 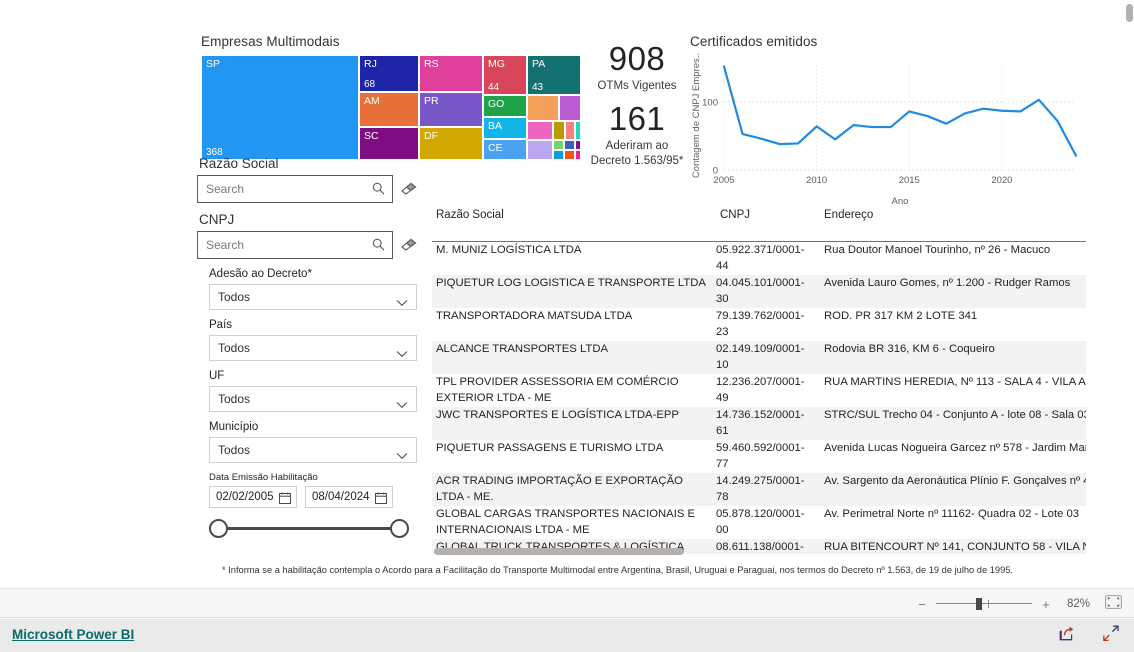 I want to click on cnpj-search-input, so click(x=295, y=245).